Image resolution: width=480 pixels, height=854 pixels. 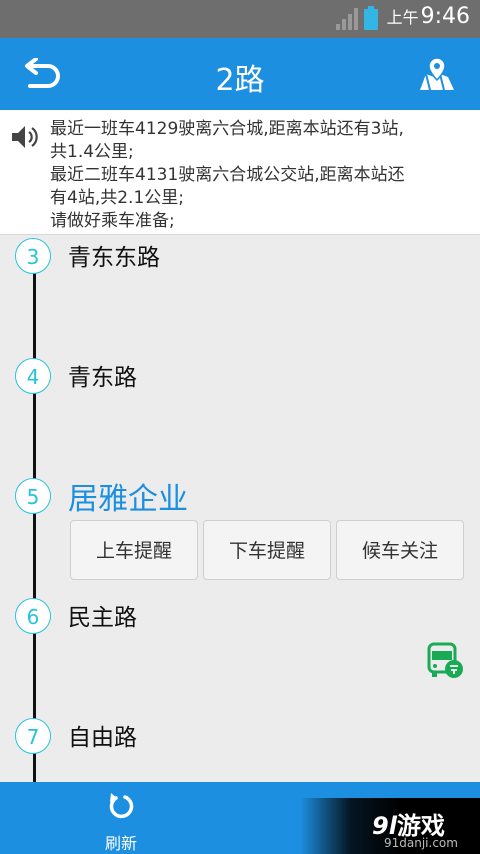 What do you see at coordinates (134, 550) in the screenshot?
I see `board-reminder-button: 上车提醒` at bounding box center [134, 550].